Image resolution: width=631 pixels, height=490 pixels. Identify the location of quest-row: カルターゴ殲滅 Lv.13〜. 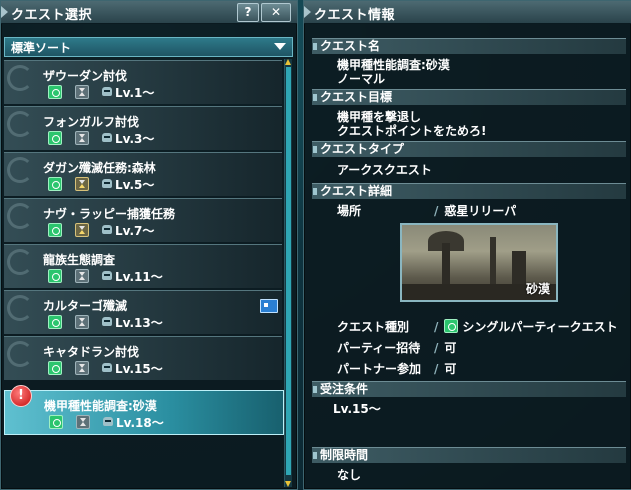
(143, 312).